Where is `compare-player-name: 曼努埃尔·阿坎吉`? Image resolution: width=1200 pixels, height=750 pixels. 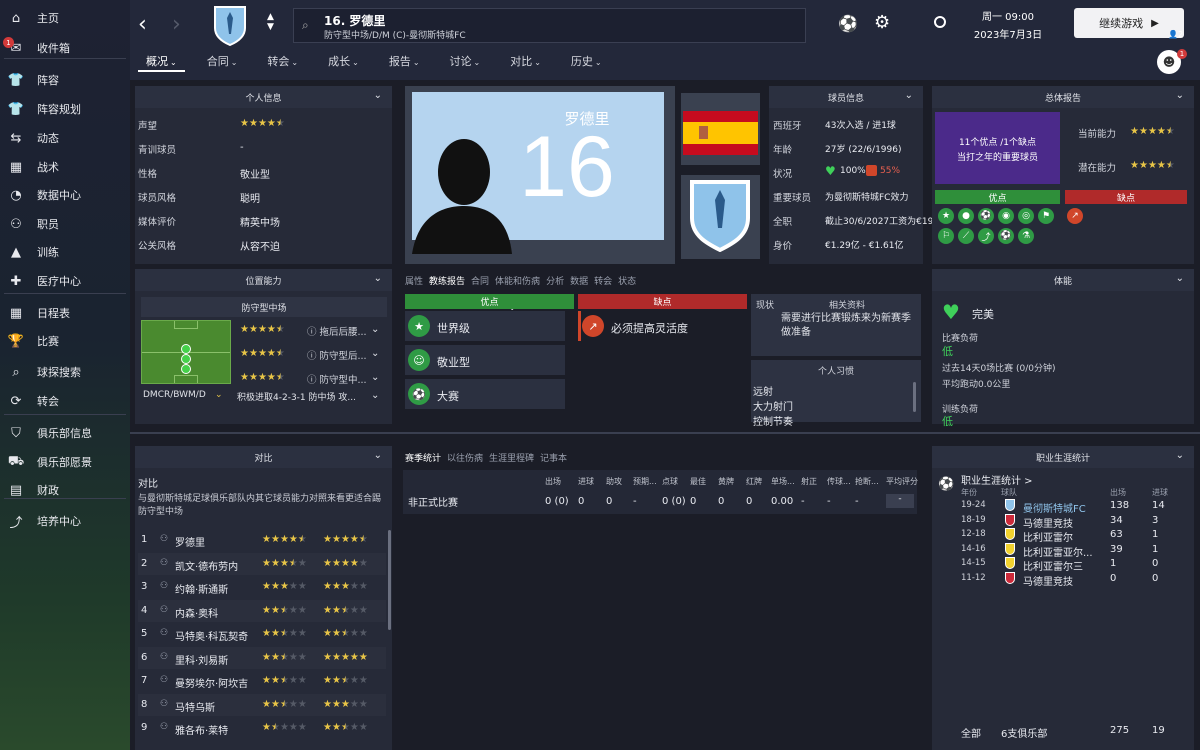 compare-player-name: 曼努埃尔·阿坎吉 is located at coordinates (211, 682).